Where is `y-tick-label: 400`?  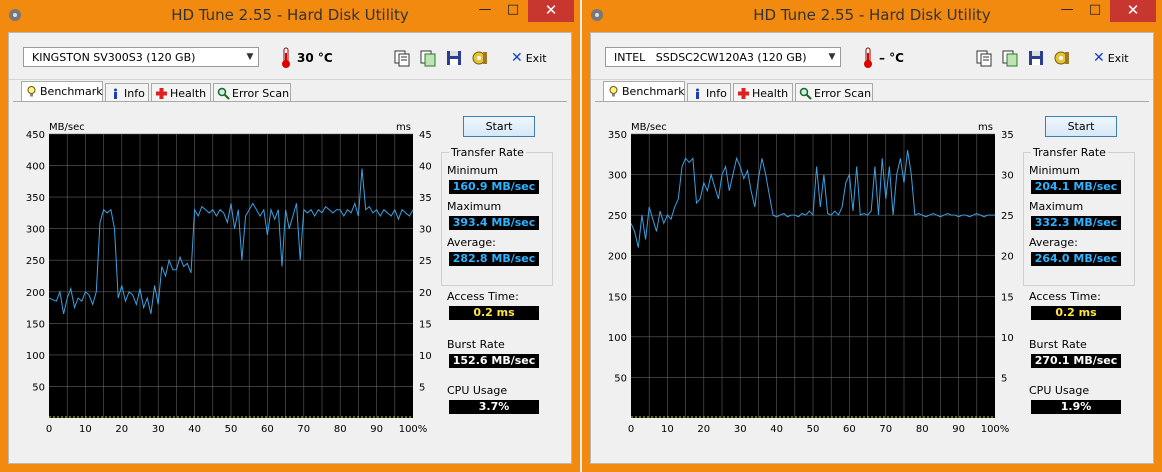
y-tick-label: 400 is located at coordinates (35, 167).